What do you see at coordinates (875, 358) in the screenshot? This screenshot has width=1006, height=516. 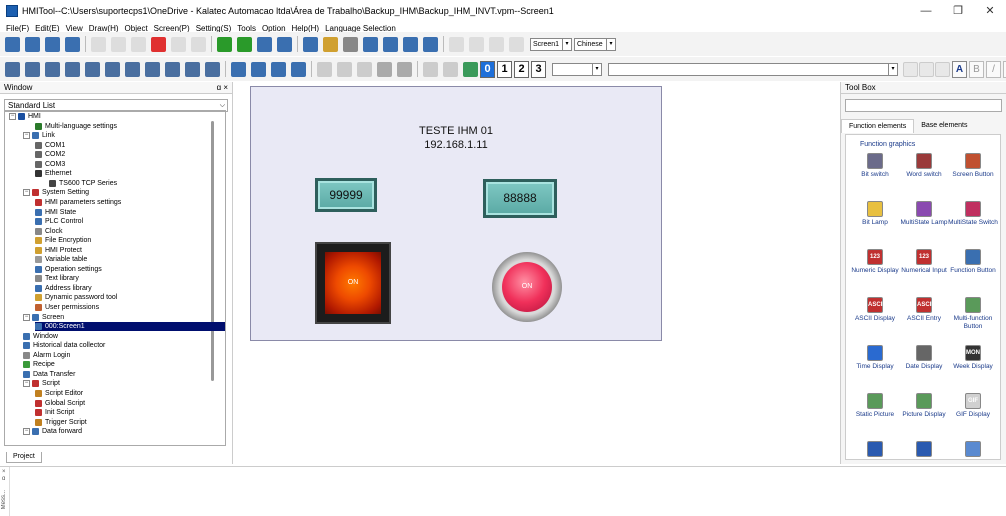 I see `tool-time-display: Time Display` at bounding box center [875, 358].